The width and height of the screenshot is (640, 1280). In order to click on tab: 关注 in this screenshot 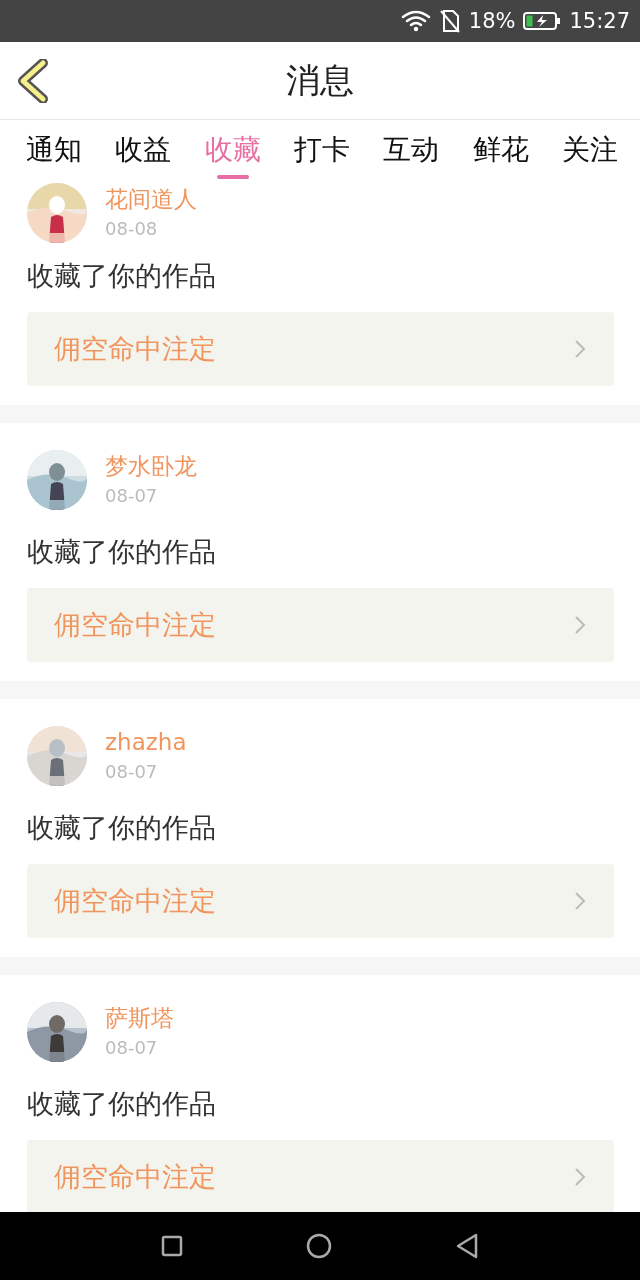, I will do `click(589, 151)`.